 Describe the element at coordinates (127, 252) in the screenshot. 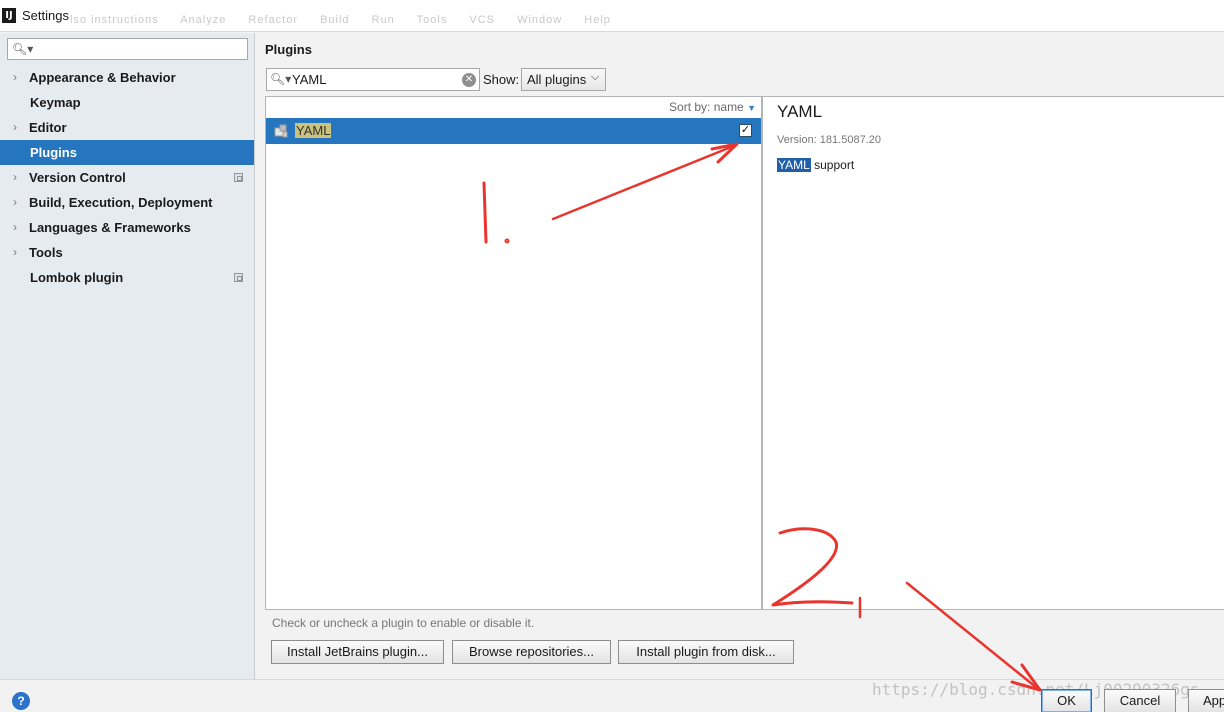

I see `sidebar-item-tools: › Tools` at that location.